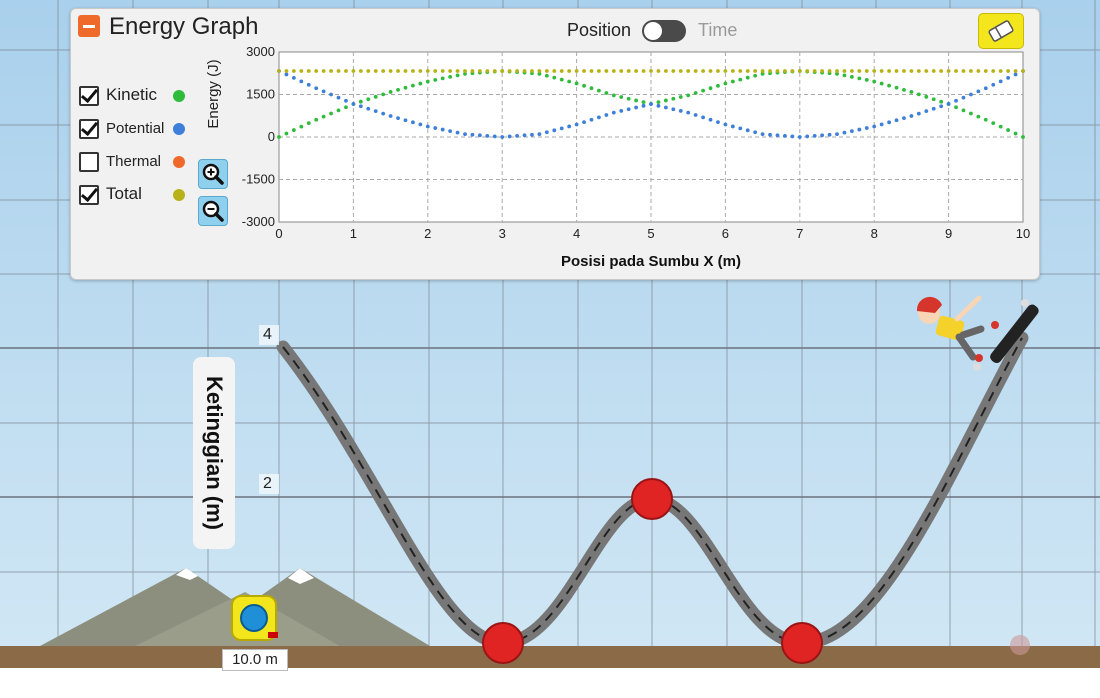 The width and height of the screenshot is (1100, 698). What do you see at coordinates (353, 233) in the screenshot?
I see `x-tick-label: 1` at bounding box center [353, 233].